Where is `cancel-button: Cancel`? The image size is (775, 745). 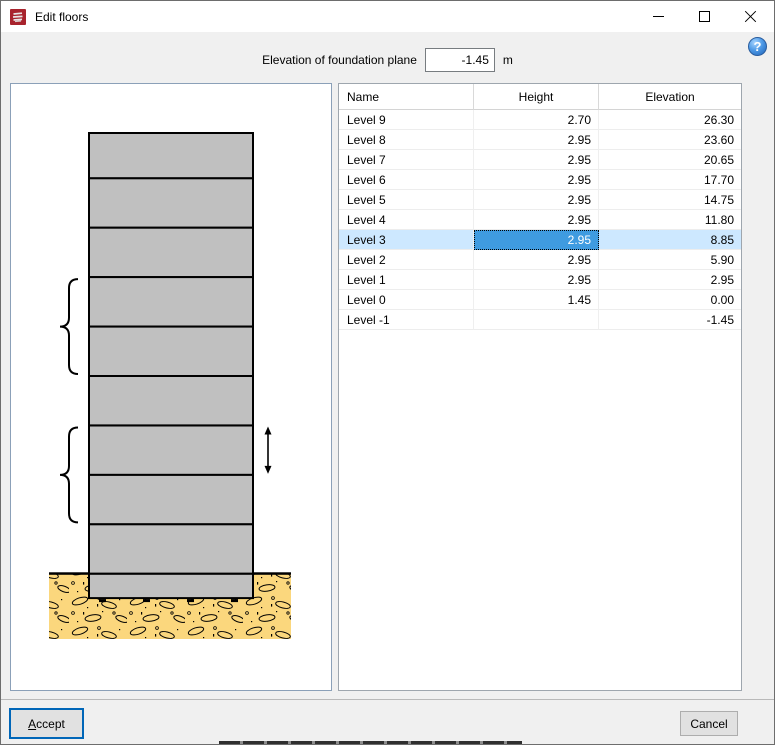
cancel-button: Cancel is located at coordinates (709, 723).